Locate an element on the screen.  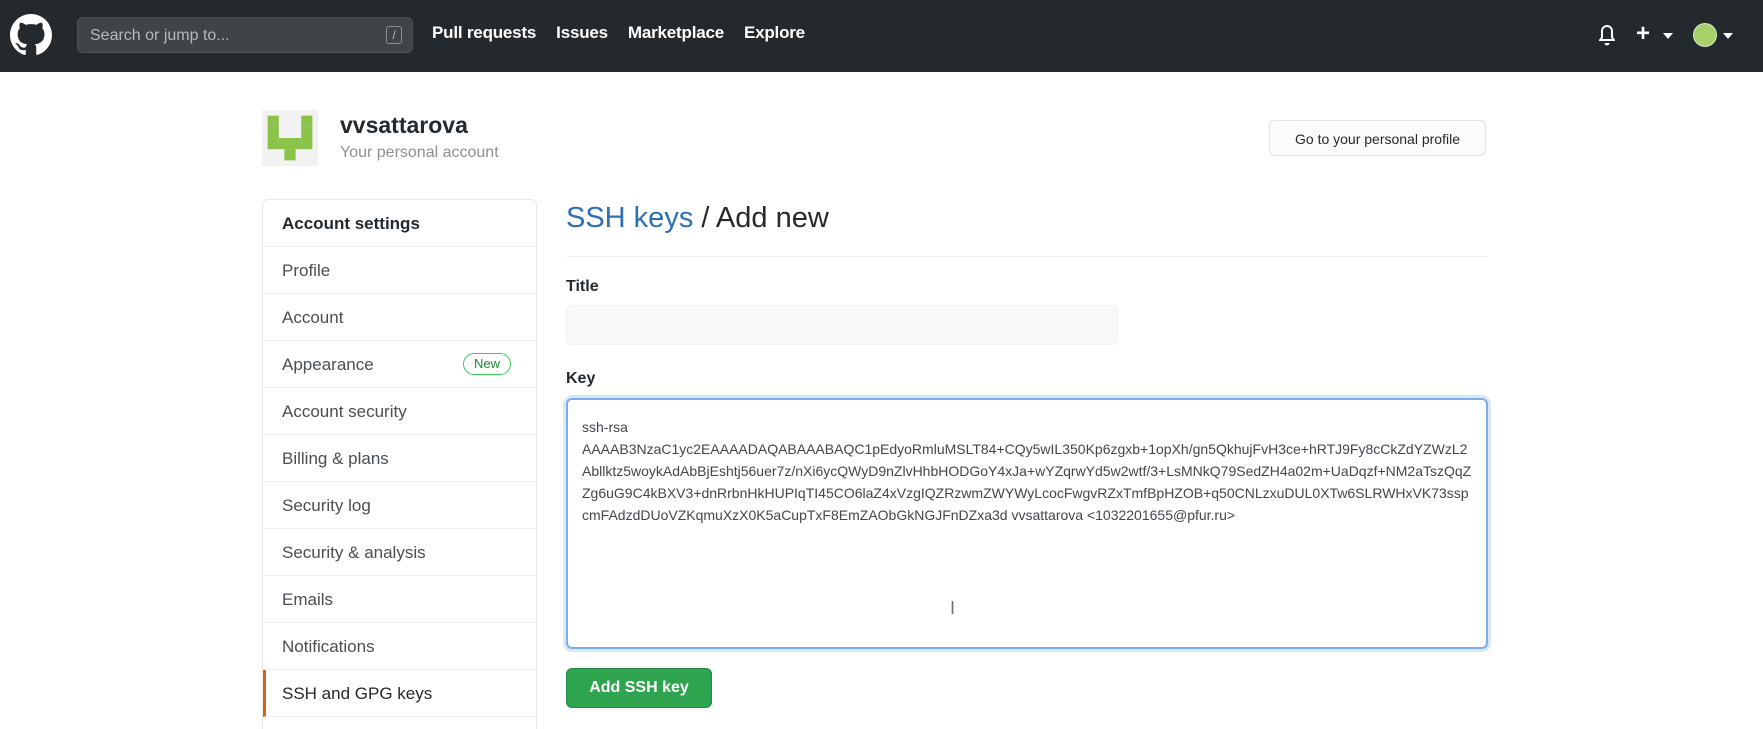
sidebar-item-label: SSH and GPG keys is located at coordinates (357, 693).